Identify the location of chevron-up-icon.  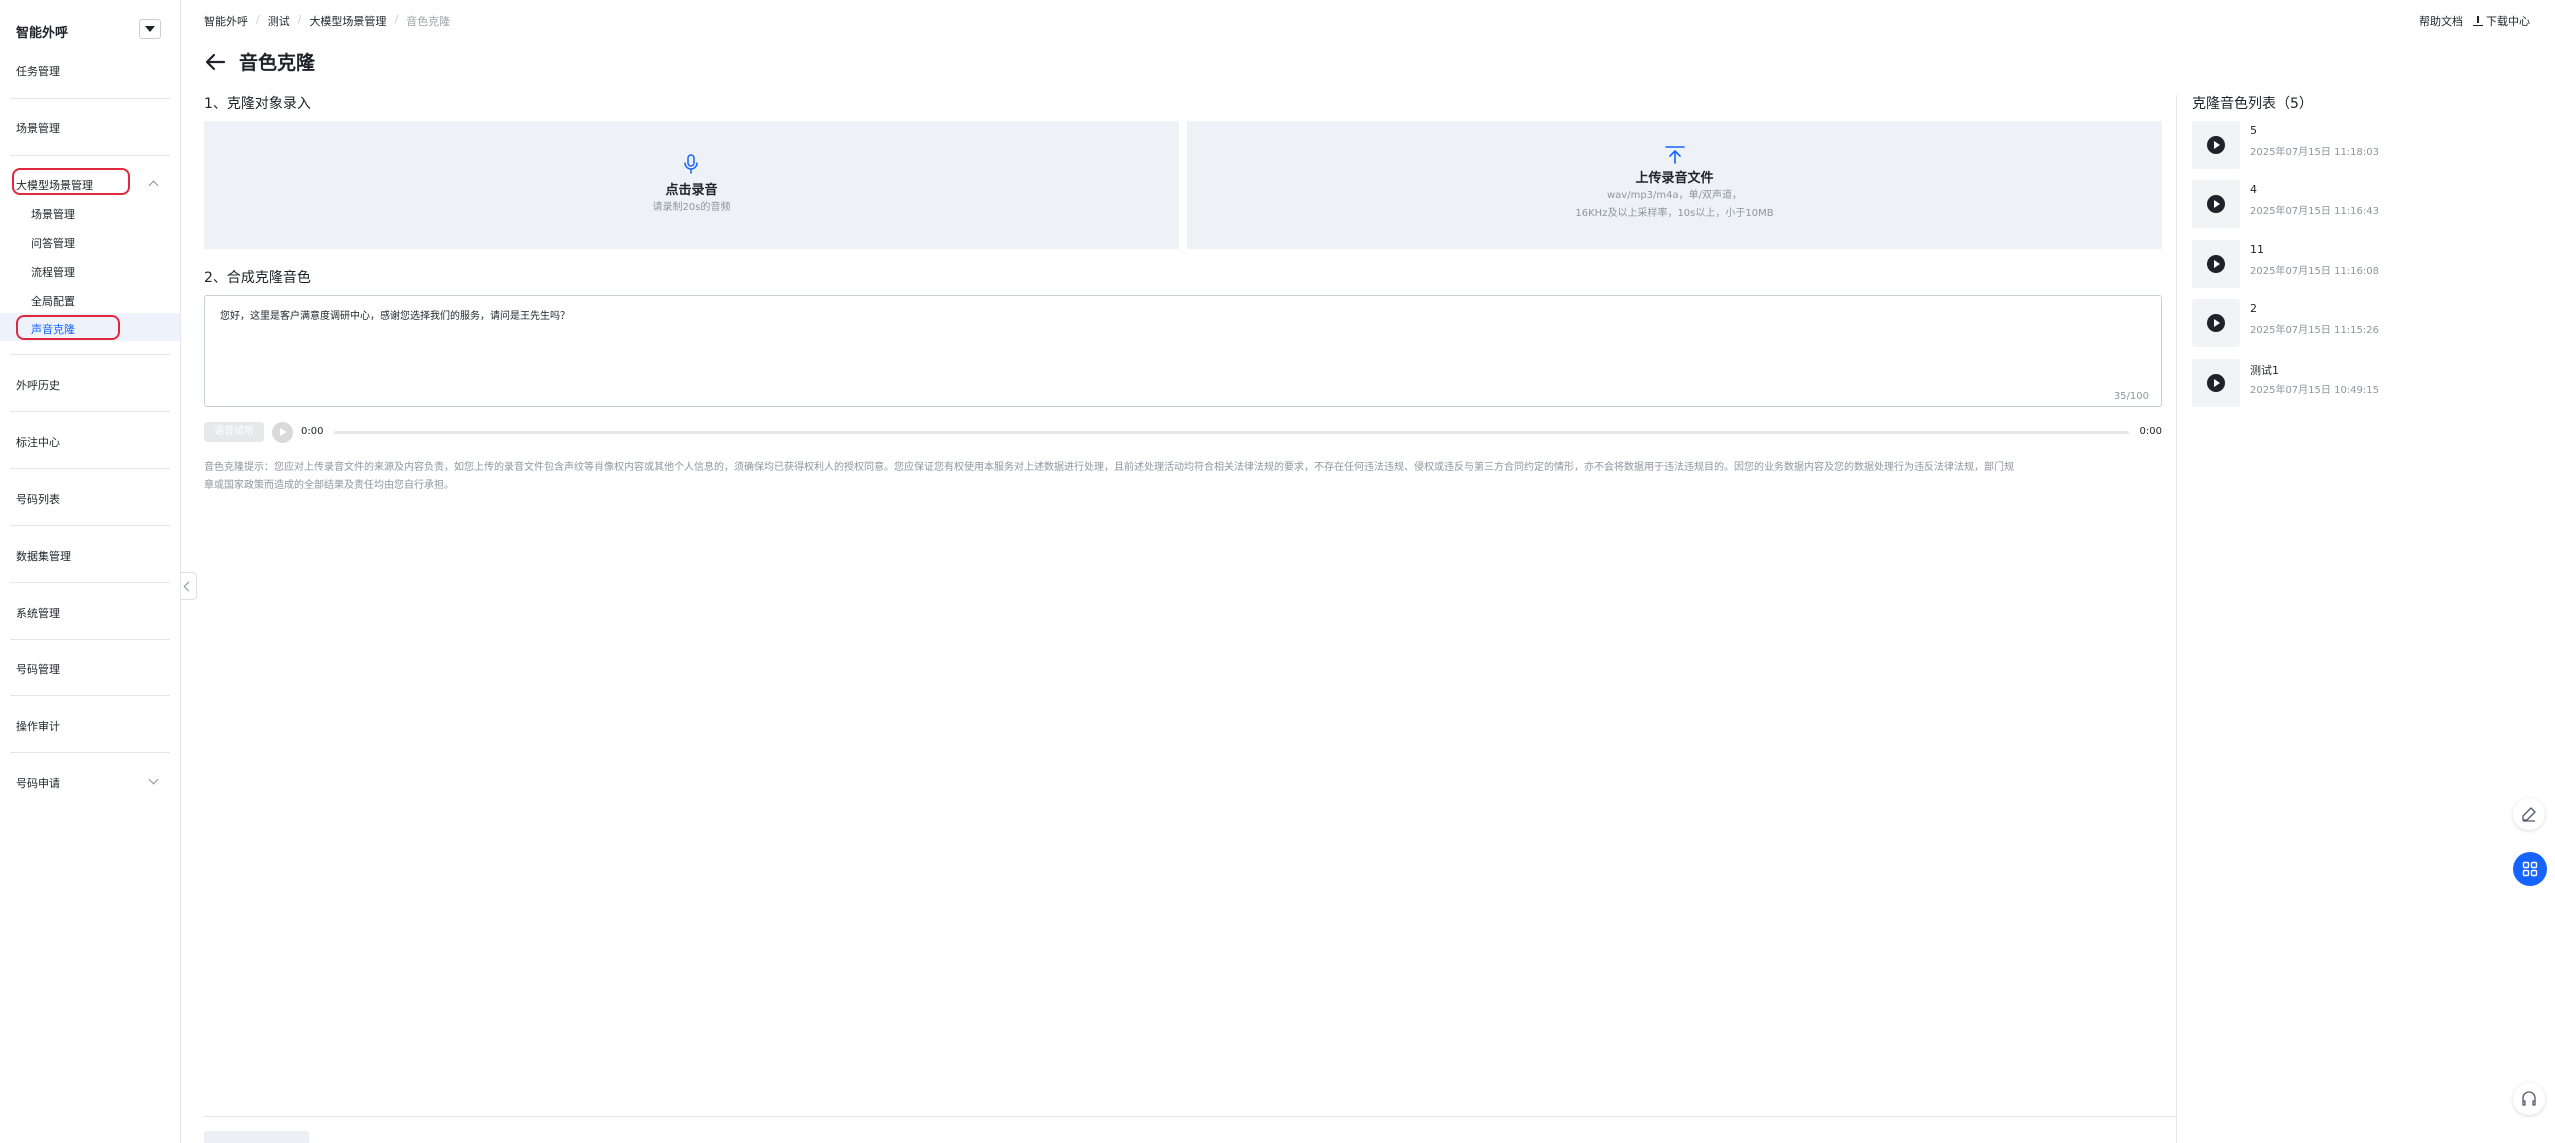
(153, 185).